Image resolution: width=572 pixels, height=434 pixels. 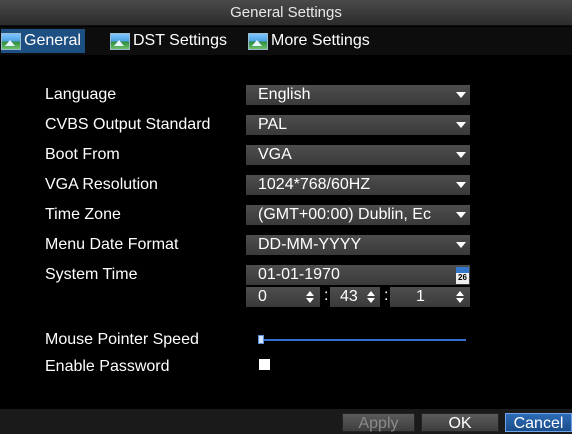 I want to click on menu-date-format-select: DD-MM-YYYY, so click(x=358, y=245).